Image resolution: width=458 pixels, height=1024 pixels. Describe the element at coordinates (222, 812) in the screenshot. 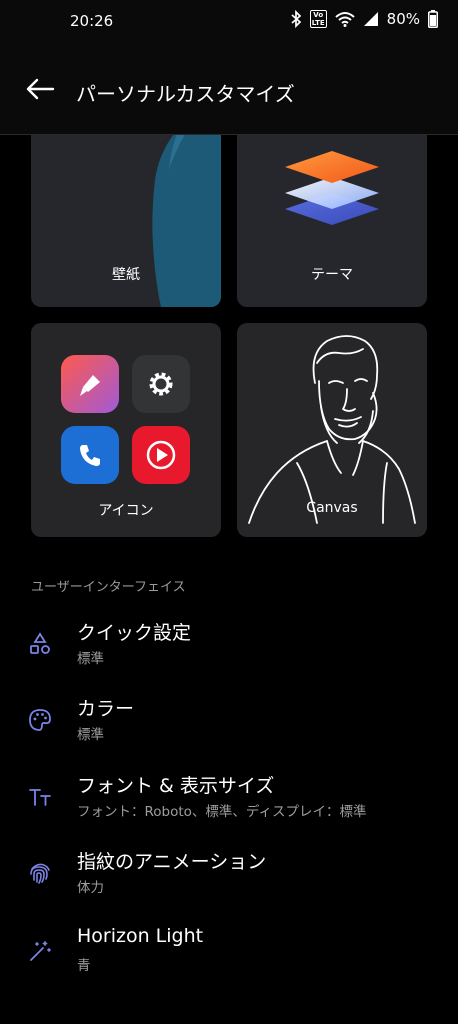

I see `font-size-subtitle: フォント：Roboto、標準、ディスプレイ：標準` at that location.